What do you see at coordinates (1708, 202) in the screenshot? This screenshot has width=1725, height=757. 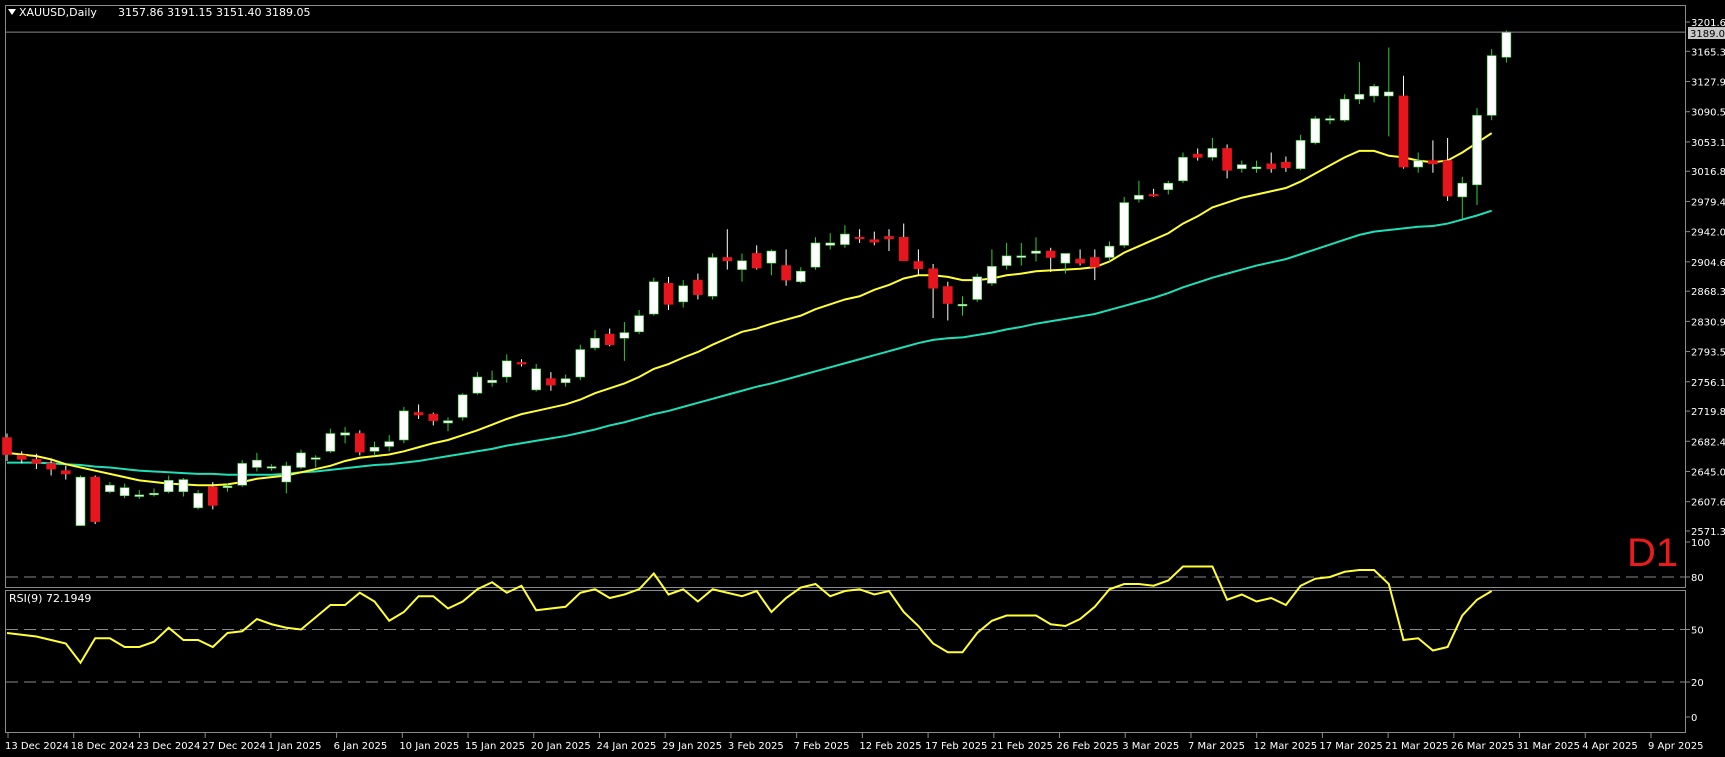 I see `price-tick-label: 2979.40` at bounding box center [1708, 202].